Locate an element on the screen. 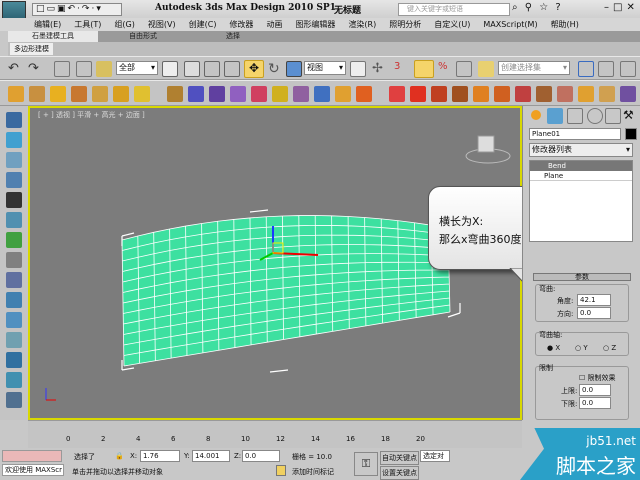 The height and width of the screenshot is (480, 640). add-time-tag-button: 添加时间标记 is located at coordinates (313, 472).